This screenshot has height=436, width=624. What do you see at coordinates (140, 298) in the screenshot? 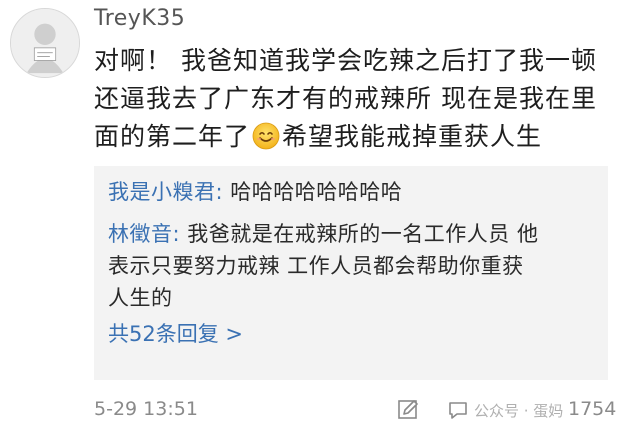
I see `reply-text: 人生的` at bounding box center [140, 298].